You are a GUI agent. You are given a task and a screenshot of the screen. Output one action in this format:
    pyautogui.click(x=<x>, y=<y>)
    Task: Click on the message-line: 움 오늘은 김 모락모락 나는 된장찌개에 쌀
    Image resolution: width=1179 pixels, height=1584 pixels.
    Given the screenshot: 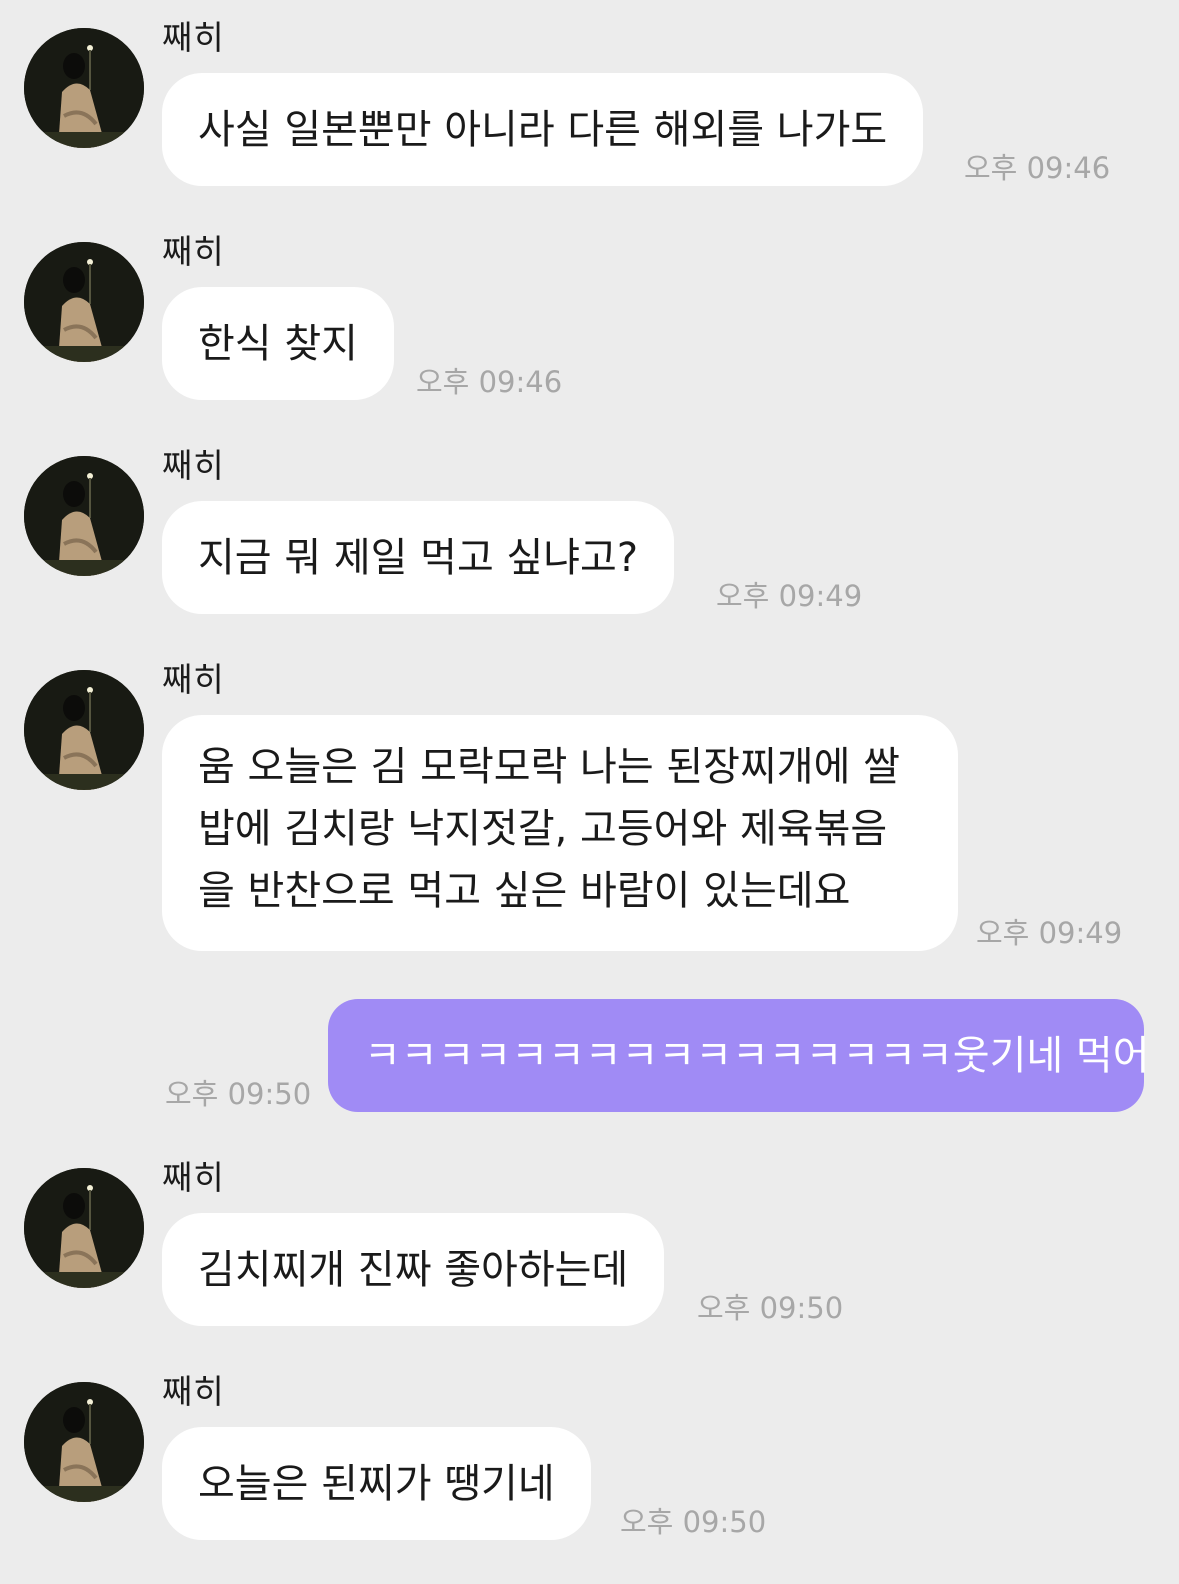 What is the action you would take?
    pyautogui.click(x=549, y=767)
    